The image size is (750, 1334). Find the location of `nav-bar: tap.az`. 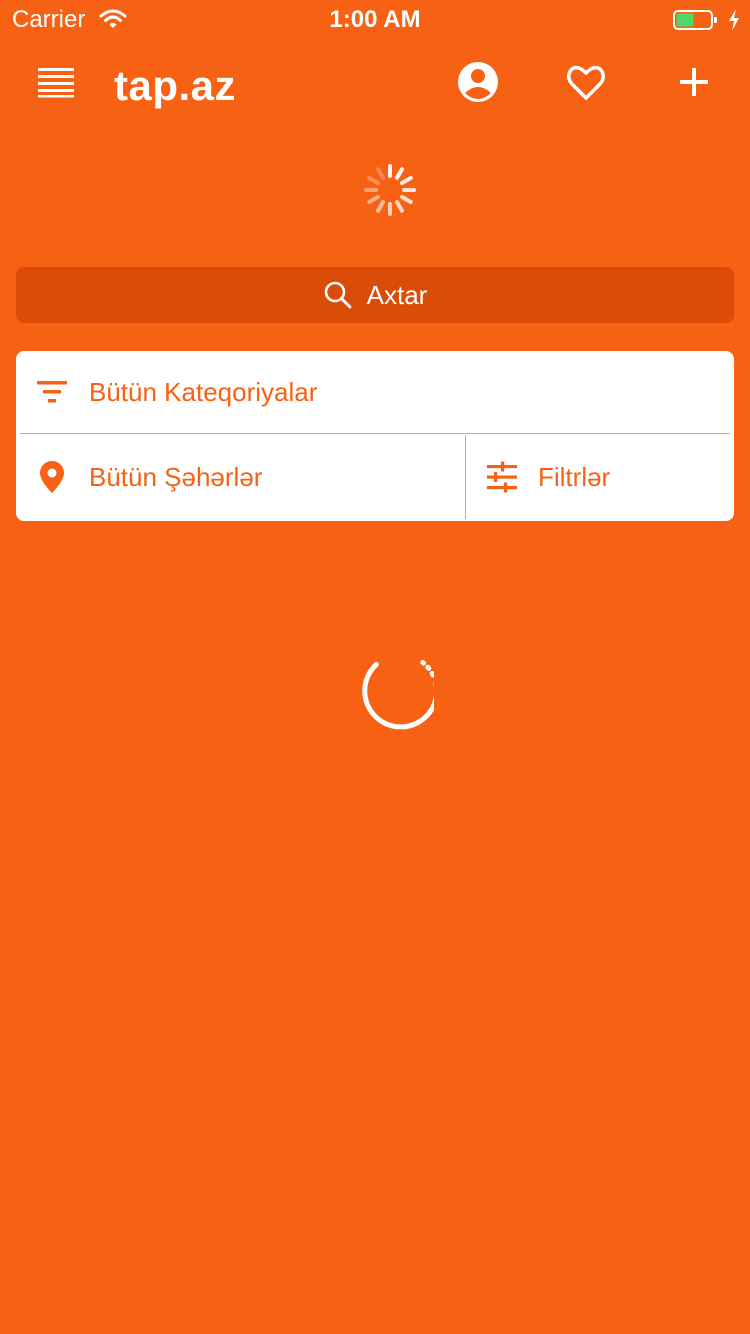

nav-bar: tap.az is located at coordinates (375, 84).